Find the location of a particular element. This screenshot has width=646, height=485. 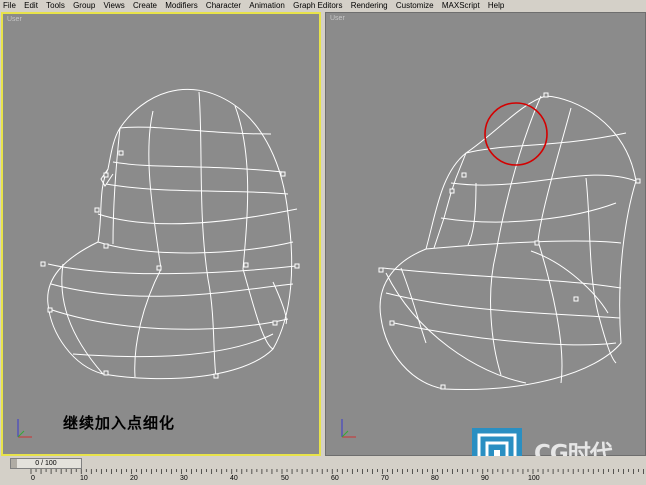

time-bar: 0 / 100 is located at coordinates (323, 462).